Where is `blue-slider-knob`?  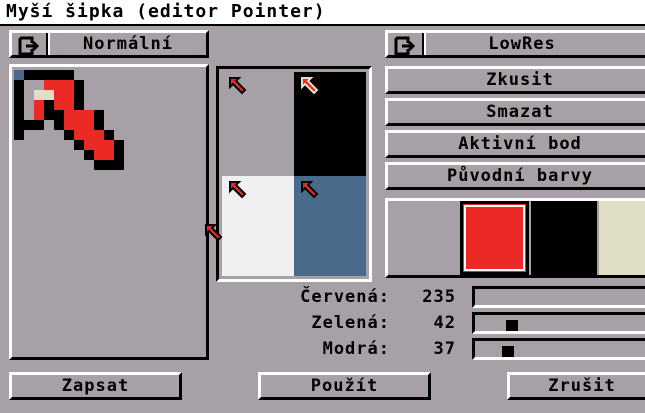 blue-slider-knob is located at coordinates (508, 351).